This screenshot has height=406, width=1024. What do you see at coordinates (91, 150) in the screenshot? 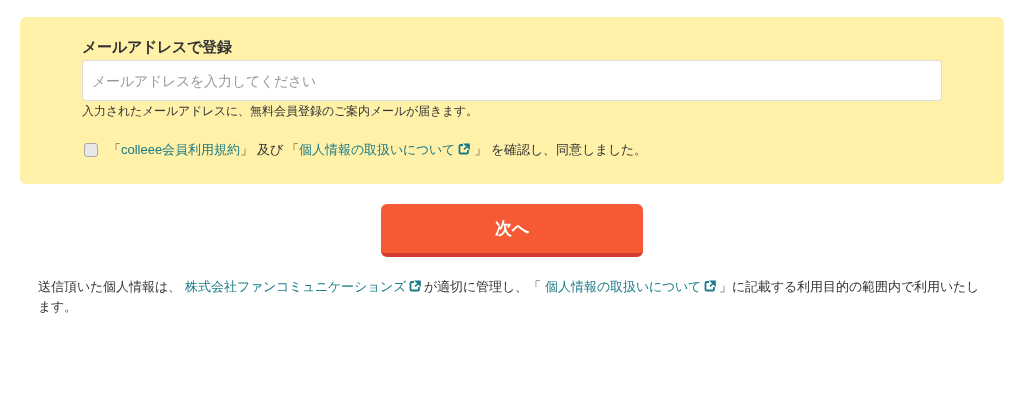
I see `agree-checkbox` at bounding box center [91, 150].